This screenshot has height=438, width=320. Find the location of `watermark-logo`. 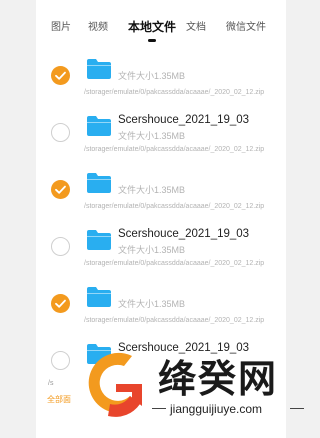

watermark-logo is located at coordinates (115, 384).